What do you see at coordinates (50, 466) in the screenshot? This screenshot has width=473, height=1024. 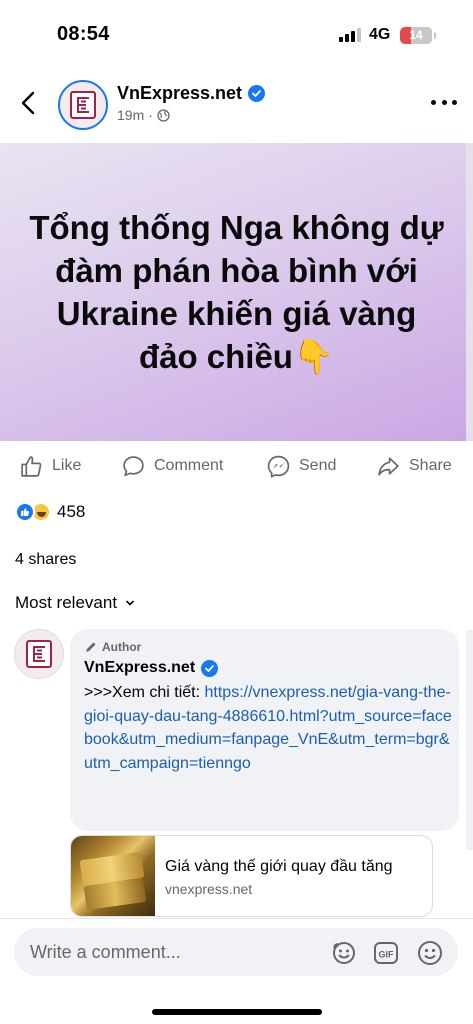 I see `like-button: Like` at bounding box center [50, 466].